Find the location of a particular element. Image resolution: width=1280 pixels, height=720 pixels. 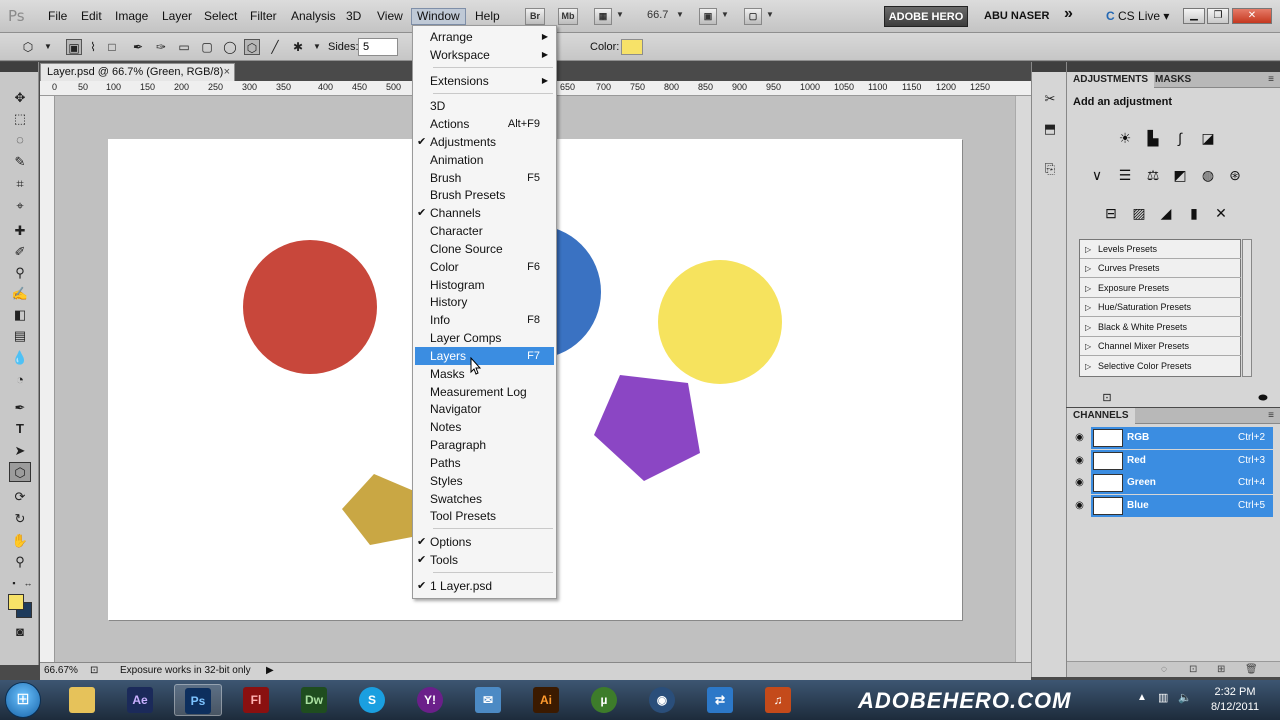

workspace-abu-naser: ABU NASER is located at coordinates (1016, 16).